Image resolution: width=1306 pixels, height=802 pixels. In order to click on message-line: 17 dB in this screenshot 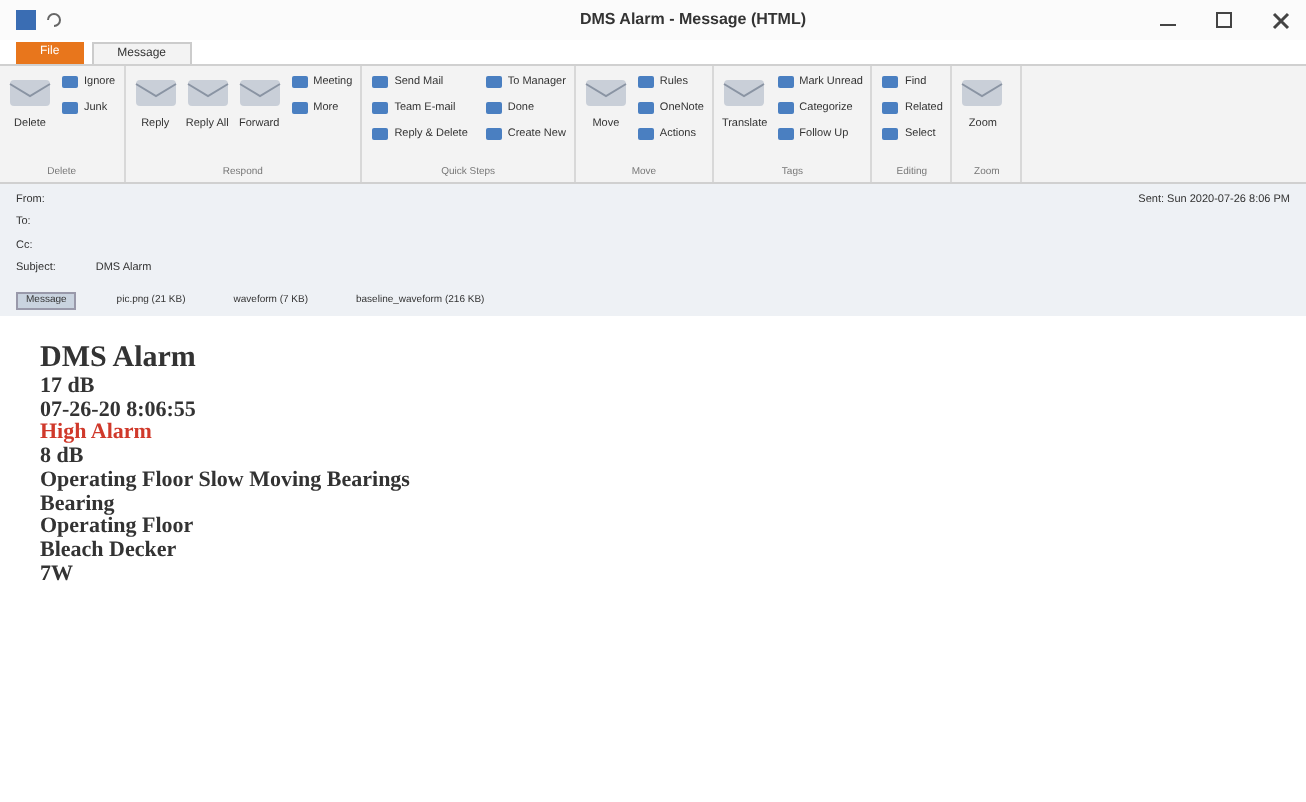, I will do `click(68, 388)`.